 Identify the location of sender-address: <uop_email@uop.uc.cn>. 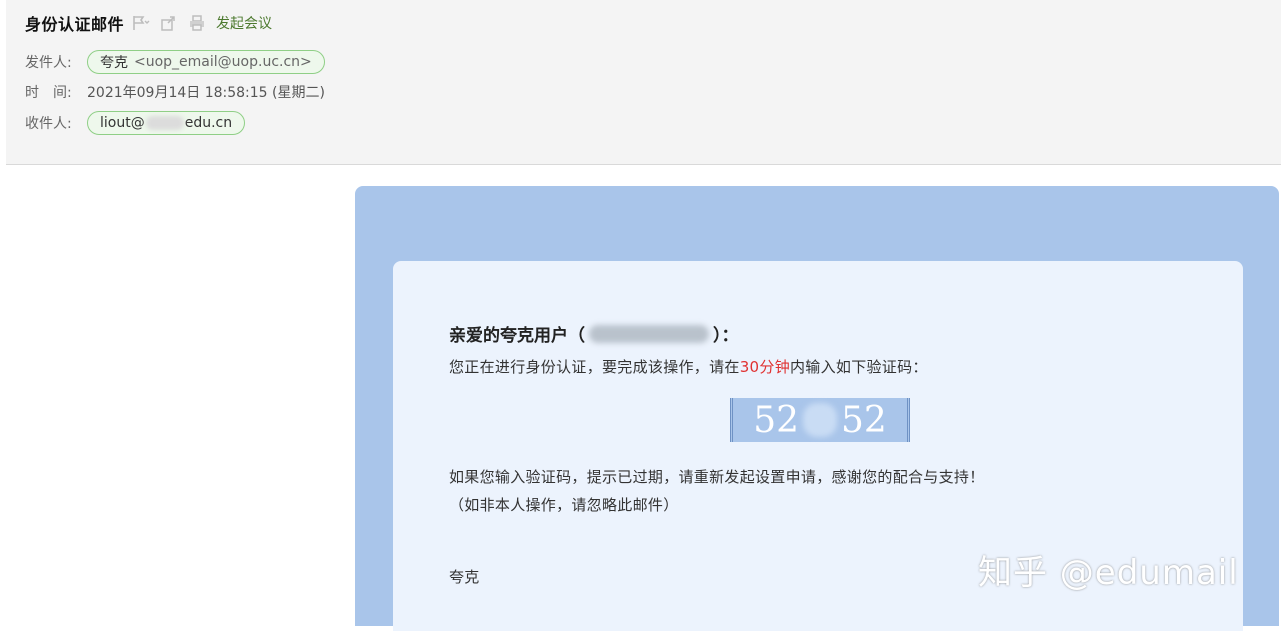
(223, 62).